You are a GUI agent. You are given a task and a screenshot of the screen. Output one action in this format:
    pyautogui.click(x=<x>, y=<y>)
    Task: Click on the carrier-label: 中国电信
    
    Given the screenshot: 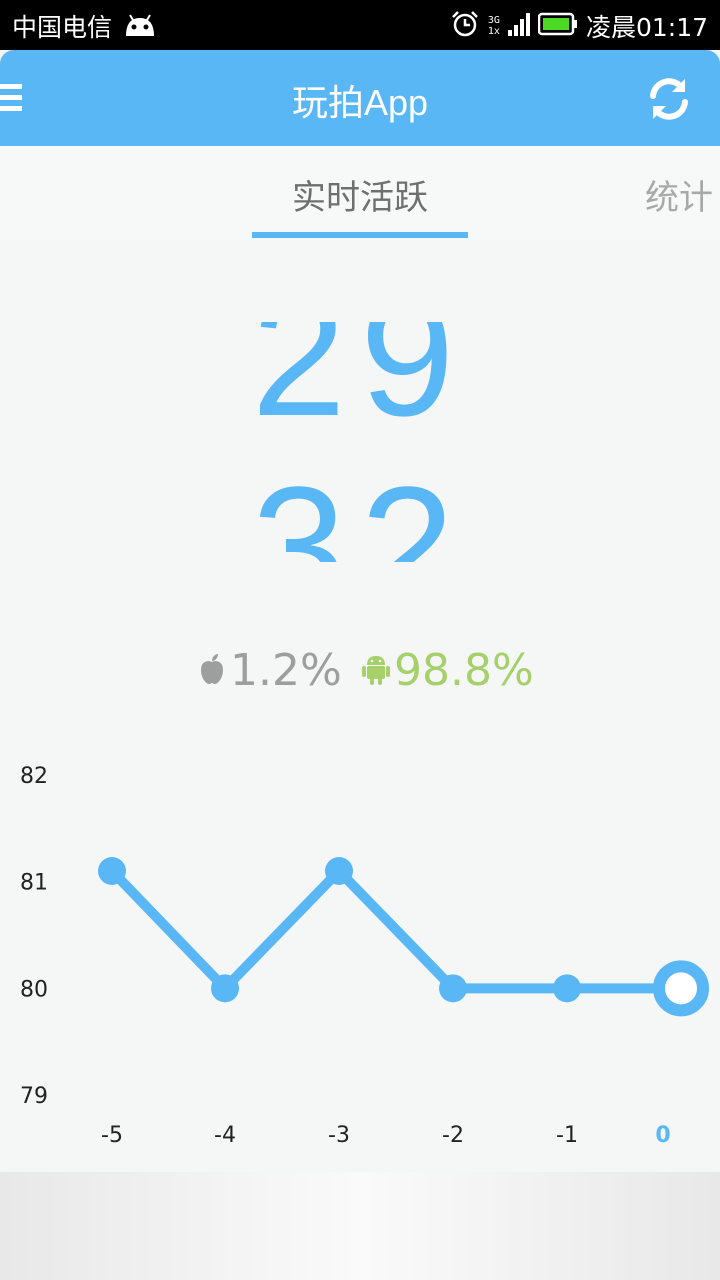 What is the action you would take?
    pyautogui.click(x=62, y=27)
    